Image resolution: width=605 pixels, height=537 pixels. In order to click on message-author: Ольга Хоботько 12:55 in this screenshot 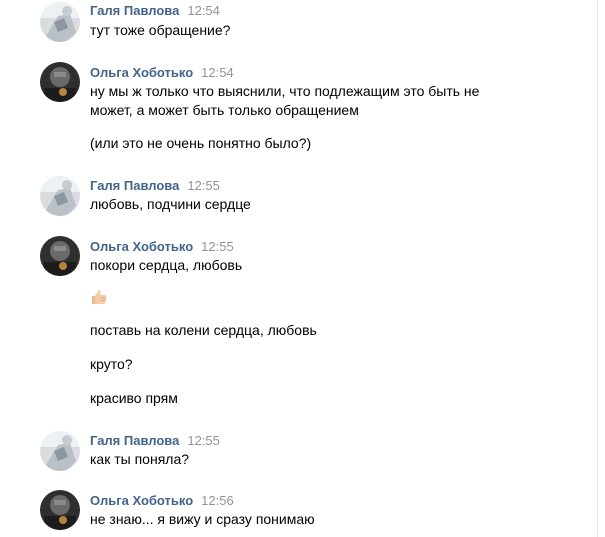, I will do `click(162, 246)`.